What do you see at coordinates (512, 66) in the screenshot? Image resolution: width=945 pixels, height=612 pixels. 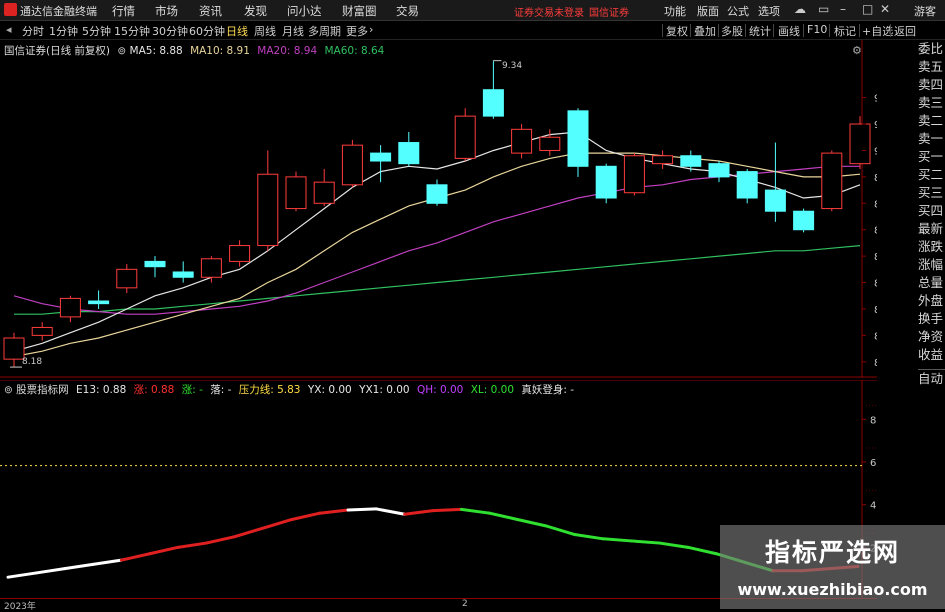 I see `high-price-label: 9.34` at bounding box center [512, 66].